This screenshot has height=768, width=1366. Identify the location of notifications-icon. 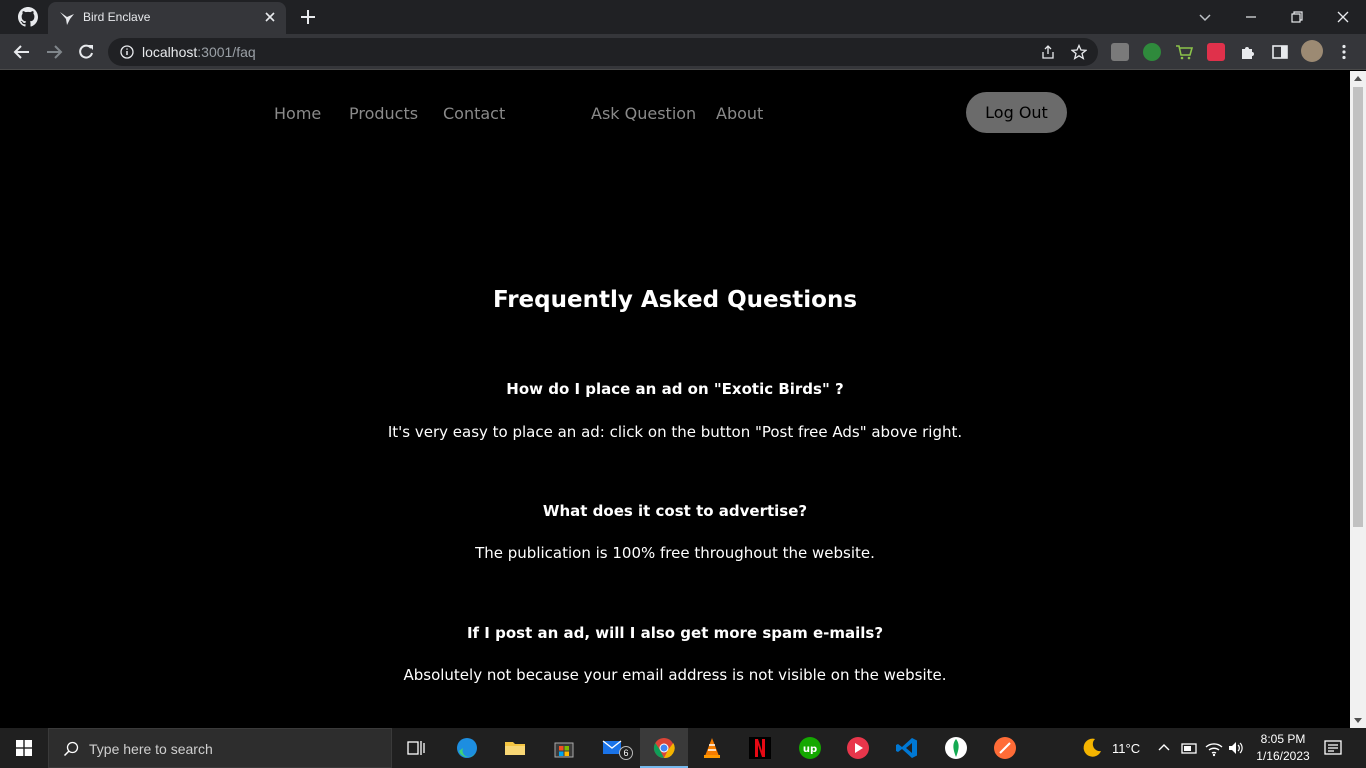
(1333, 748).